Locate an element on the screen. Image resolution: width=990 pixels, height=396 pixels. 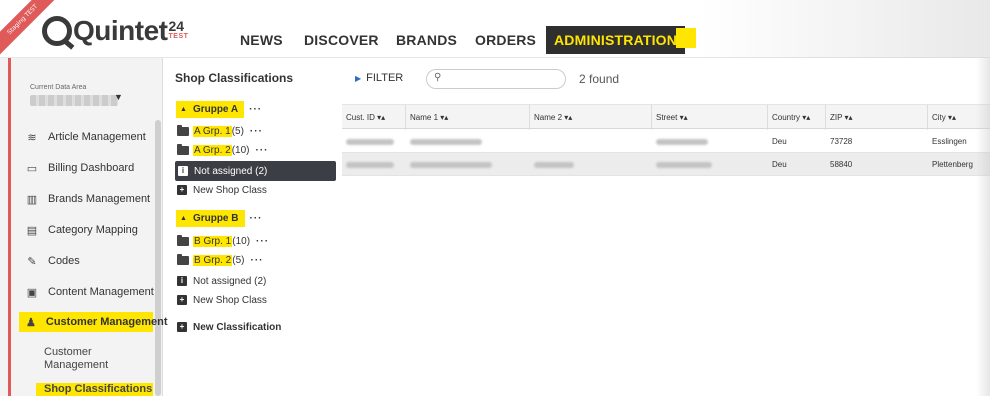
sidebar-item-label: Category Mapping is located at coordinates (93, 230).